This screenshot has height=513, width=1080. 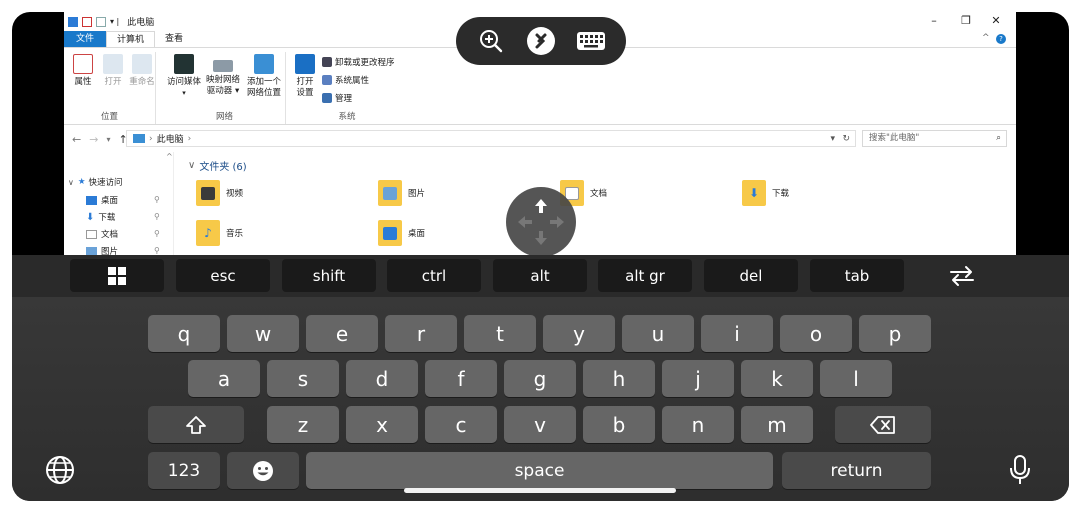 What do you see at coordinates (751, 275) in the screenshot?
I see `del-key: del` at bounding box center [751, 275].